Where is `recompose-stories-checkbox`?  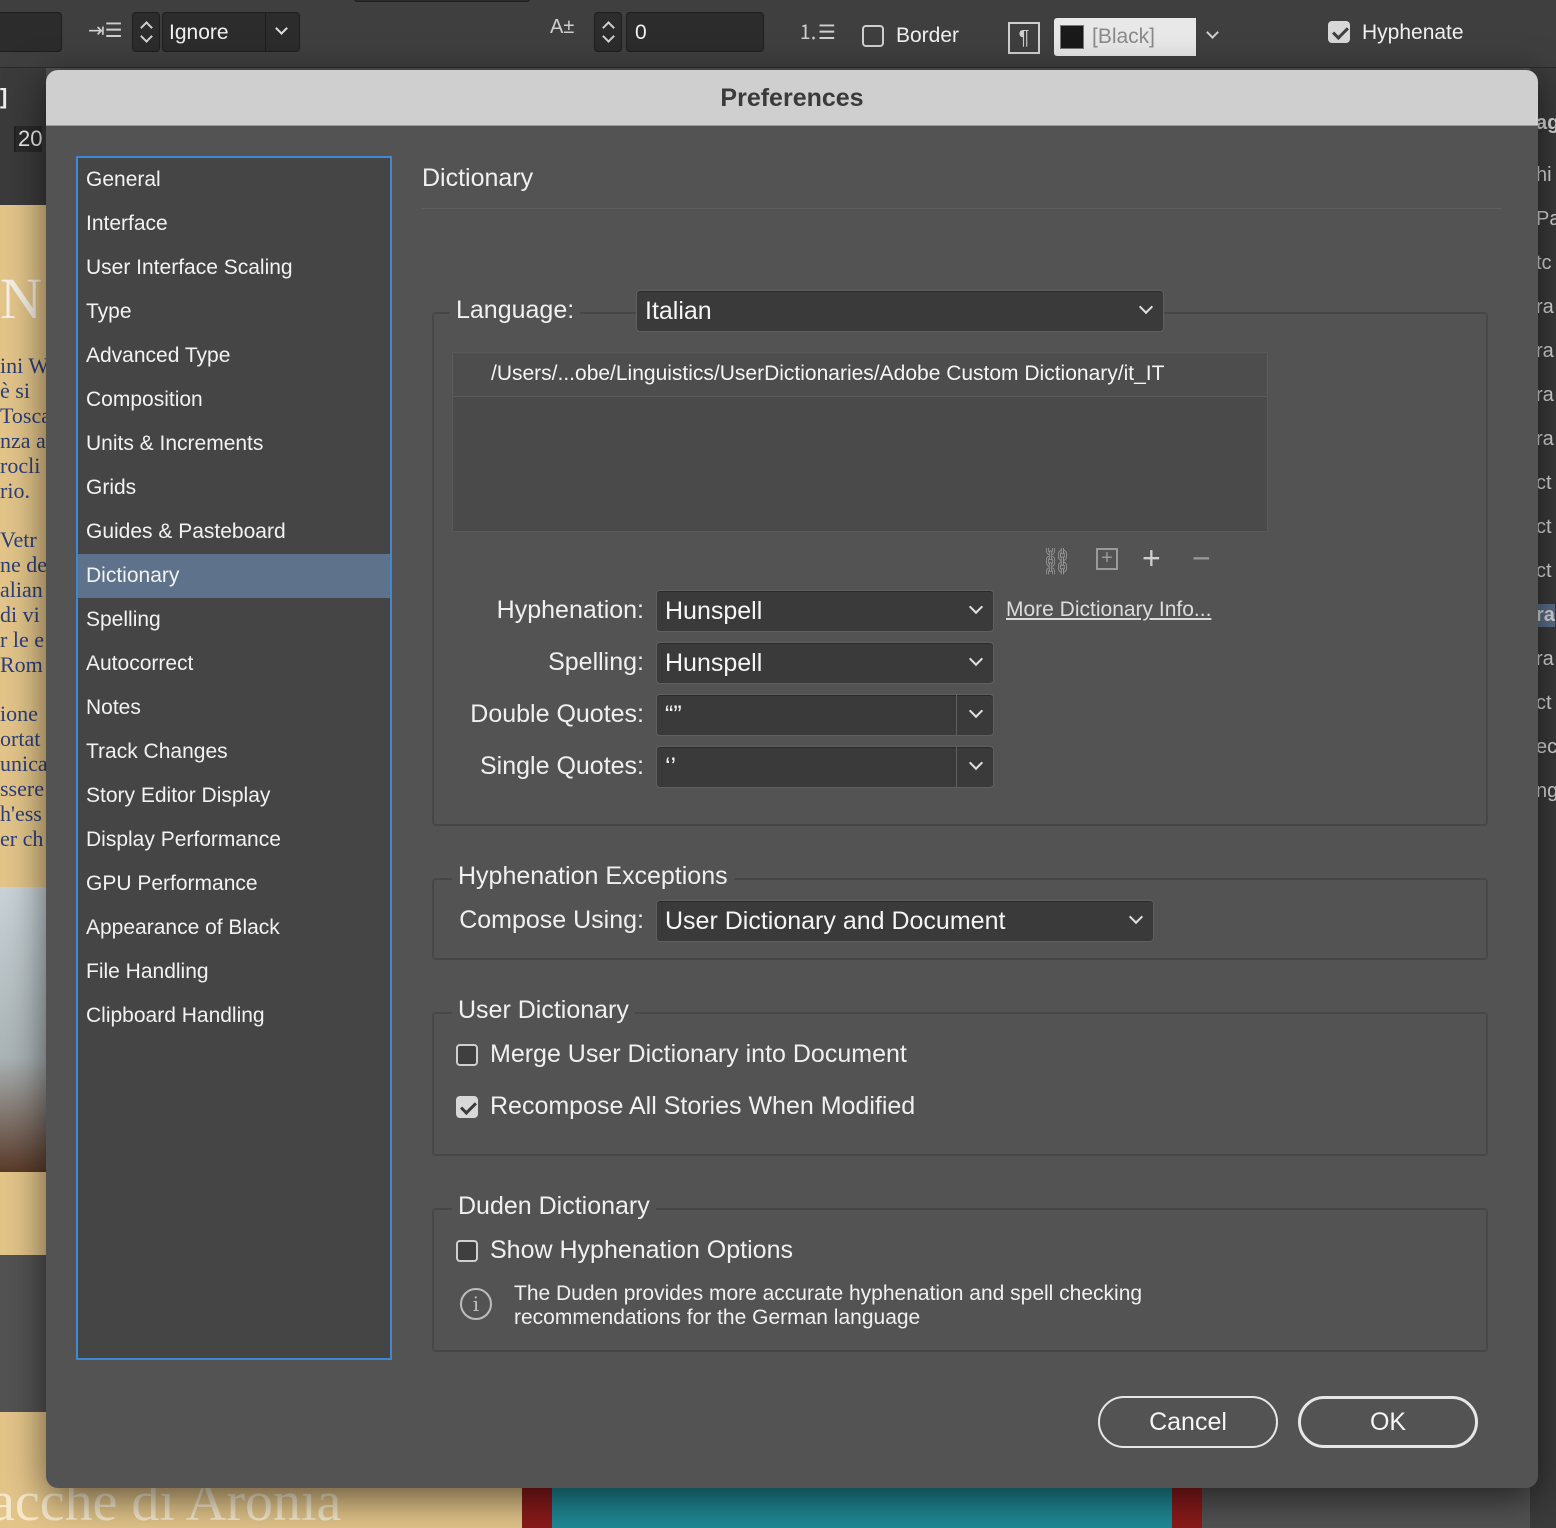 recompose-stories-checkbox is located at coordinates (467, 1107).